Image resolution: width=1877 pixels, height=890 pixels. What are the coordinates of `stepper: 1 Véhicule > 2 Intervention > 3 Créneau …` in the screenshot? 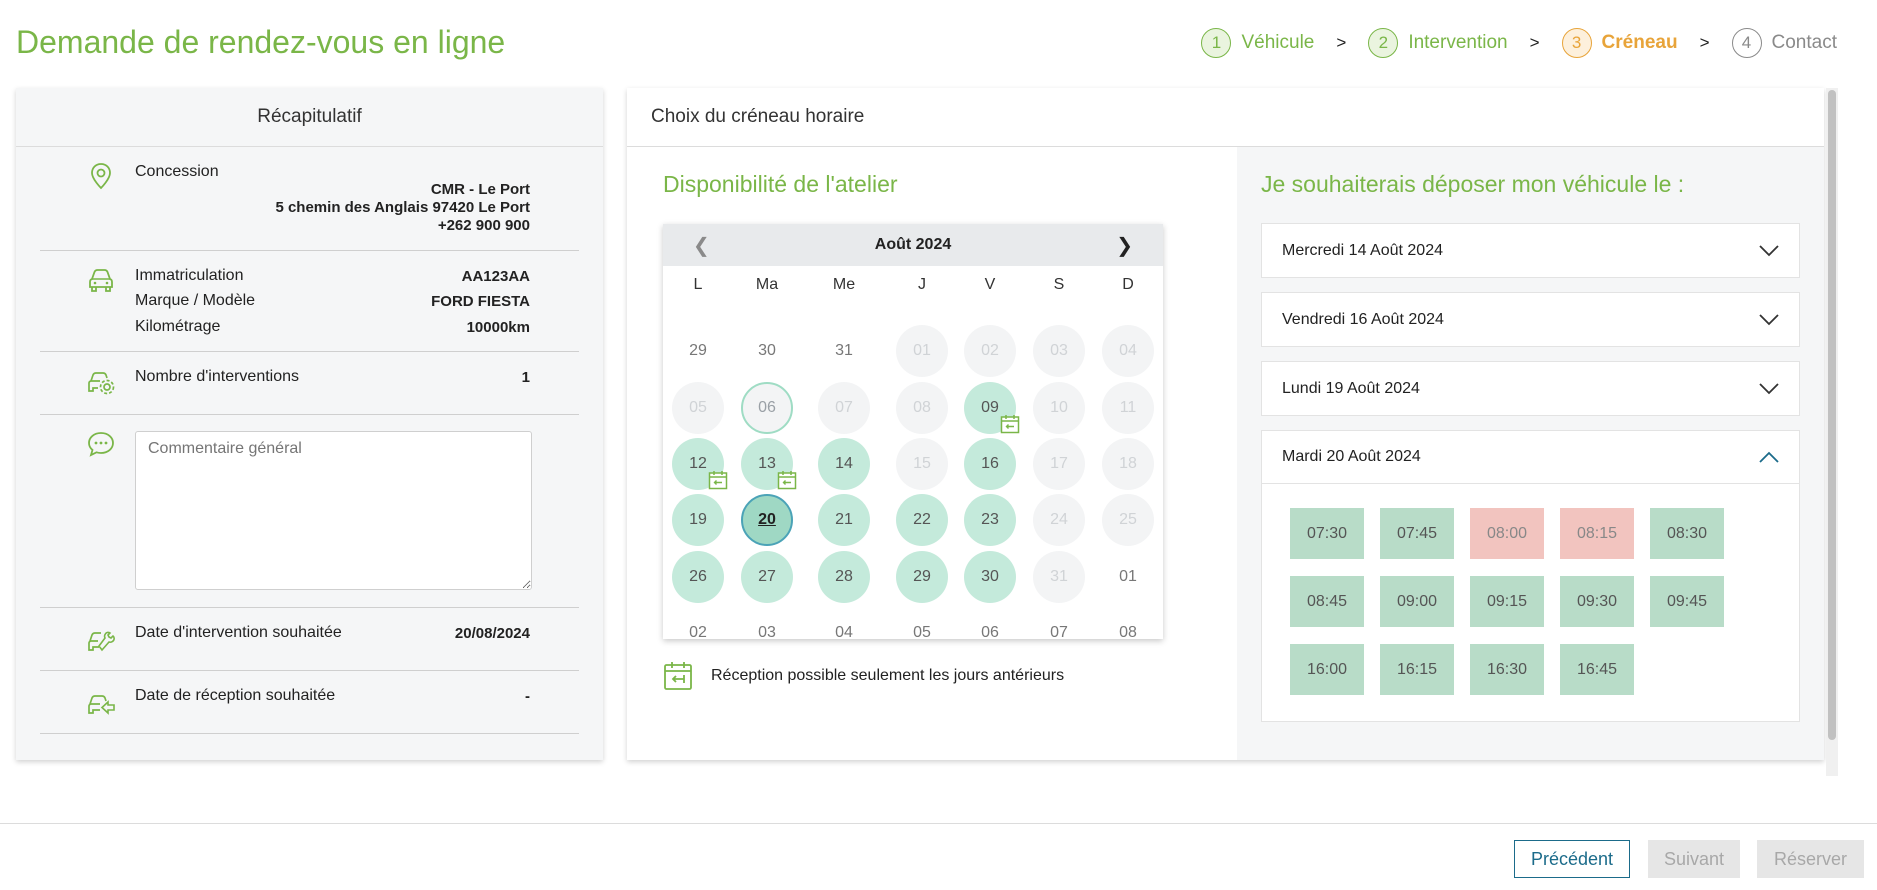 It's located at (1519, 43).